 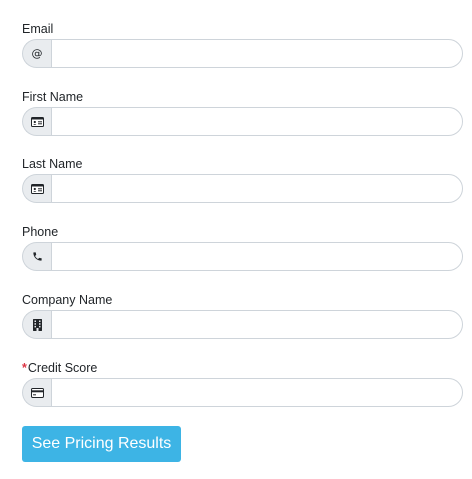 I want to click on credit-score-input-group, so click(x=242, y=392).